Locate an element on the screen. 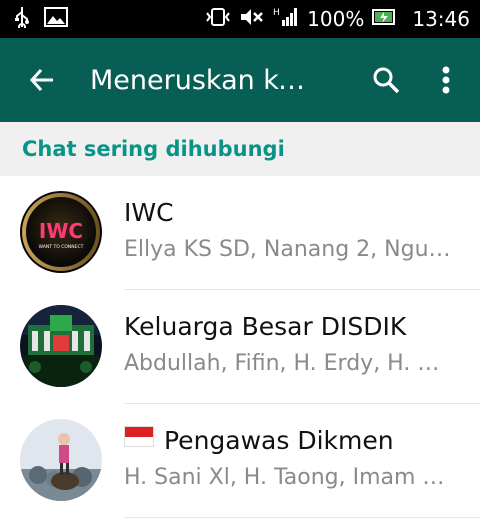 The height and width of the screenshot is (520, 480). mute-icon is located at coordinates (252, 19).